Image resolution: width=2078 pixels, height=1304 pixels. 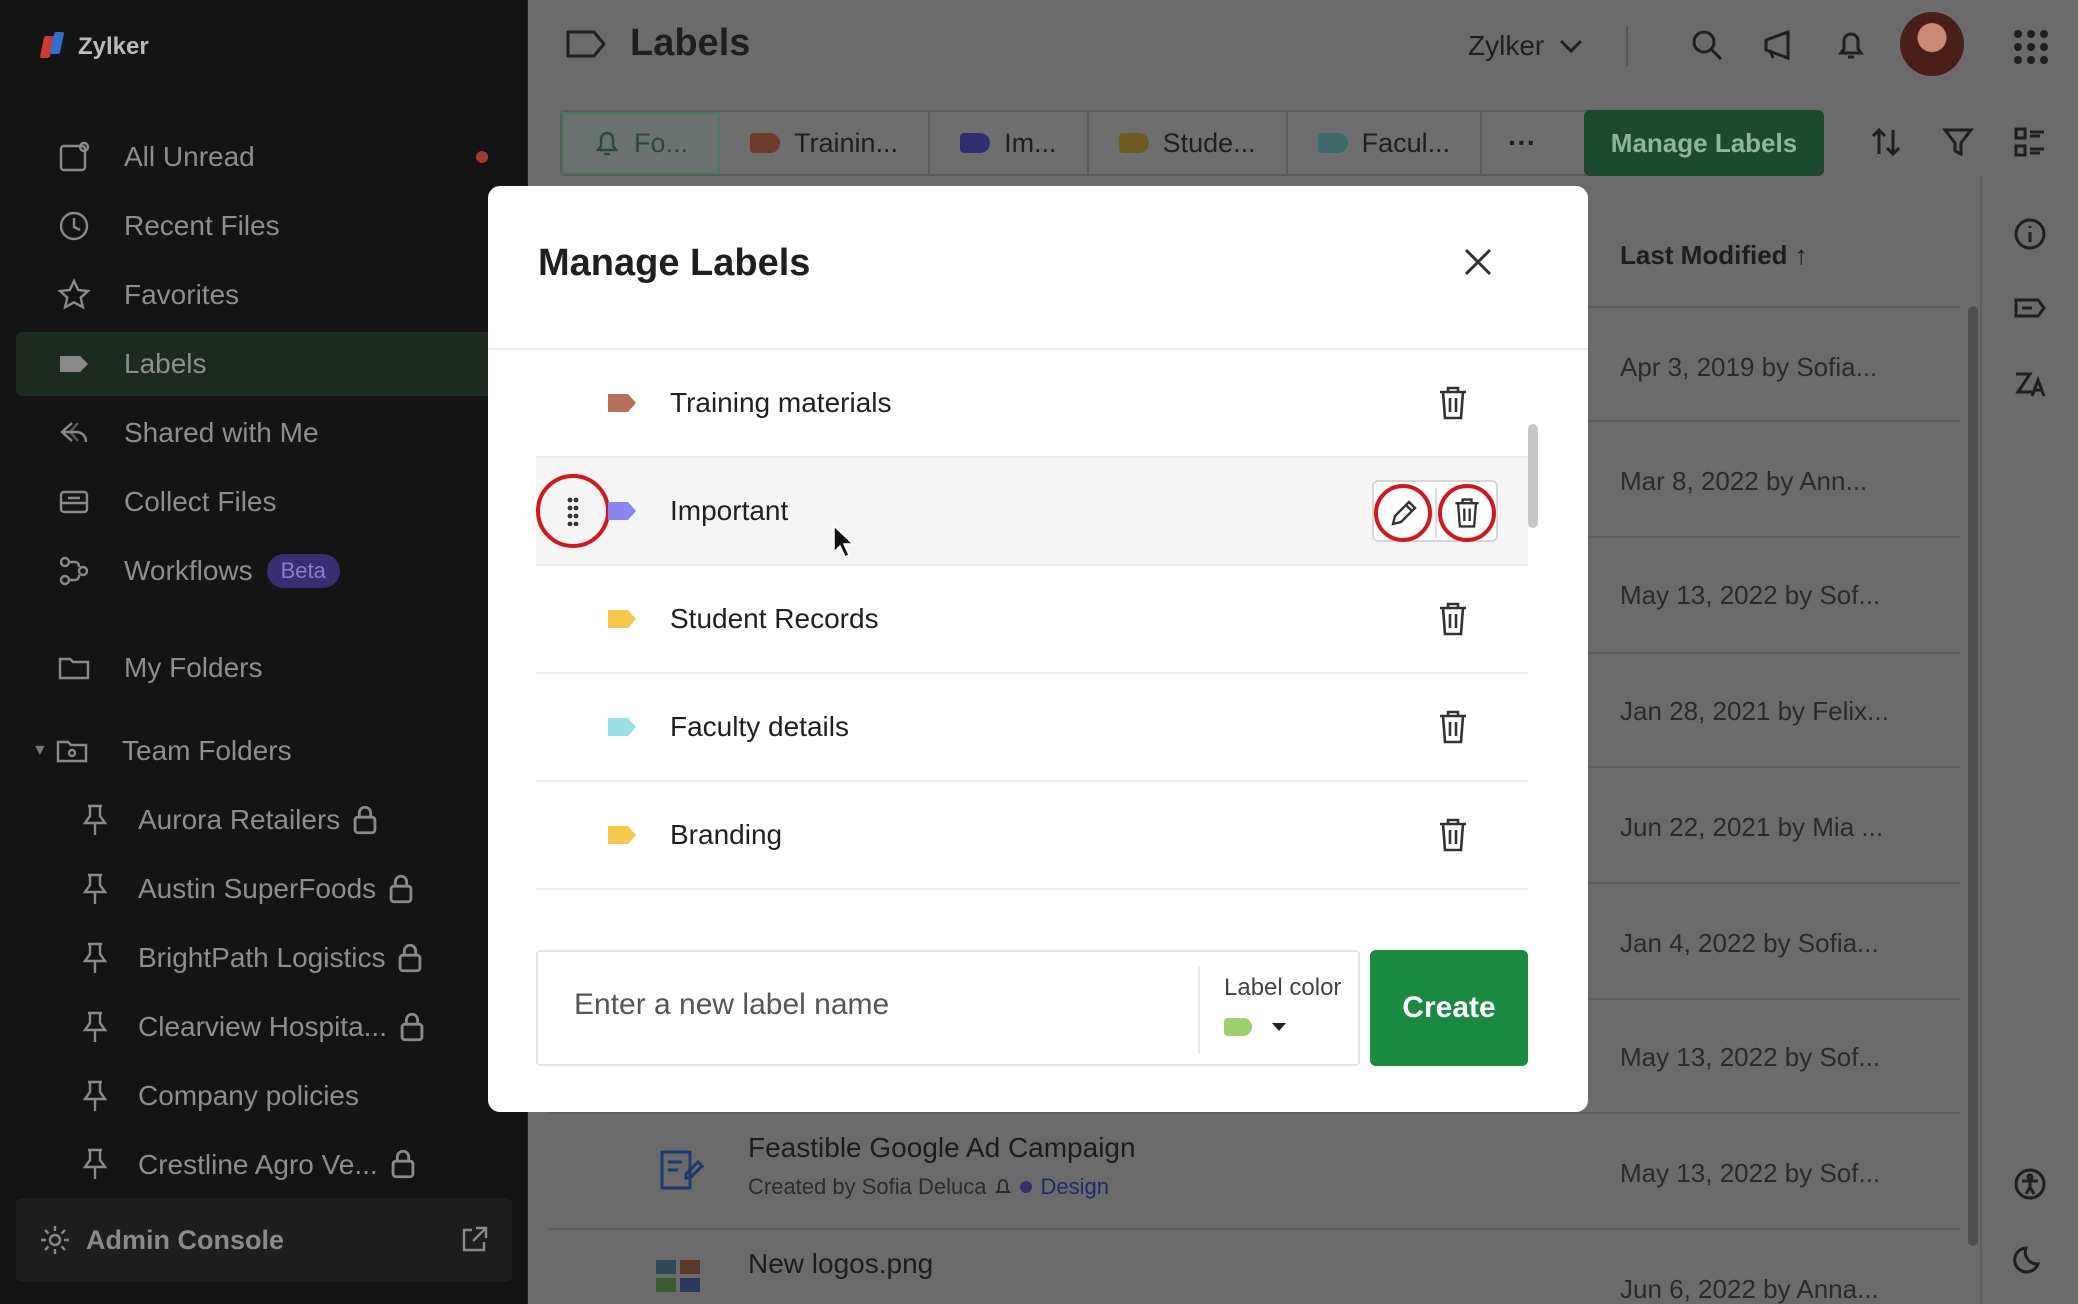 What do you see at coordinates (1533, 476) in the screenshot?
I see `labels-scrollbar` at bounding box center [1533, 476].